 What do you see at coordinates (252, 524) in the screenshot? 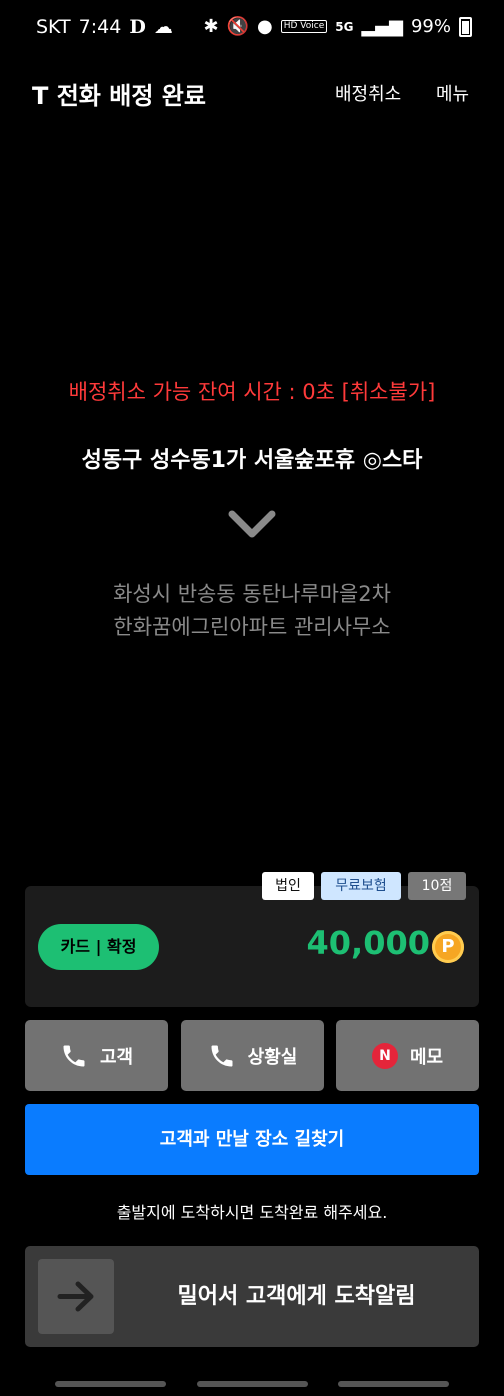
I see `chevron-down-icon` at bounding box center [252, 524].